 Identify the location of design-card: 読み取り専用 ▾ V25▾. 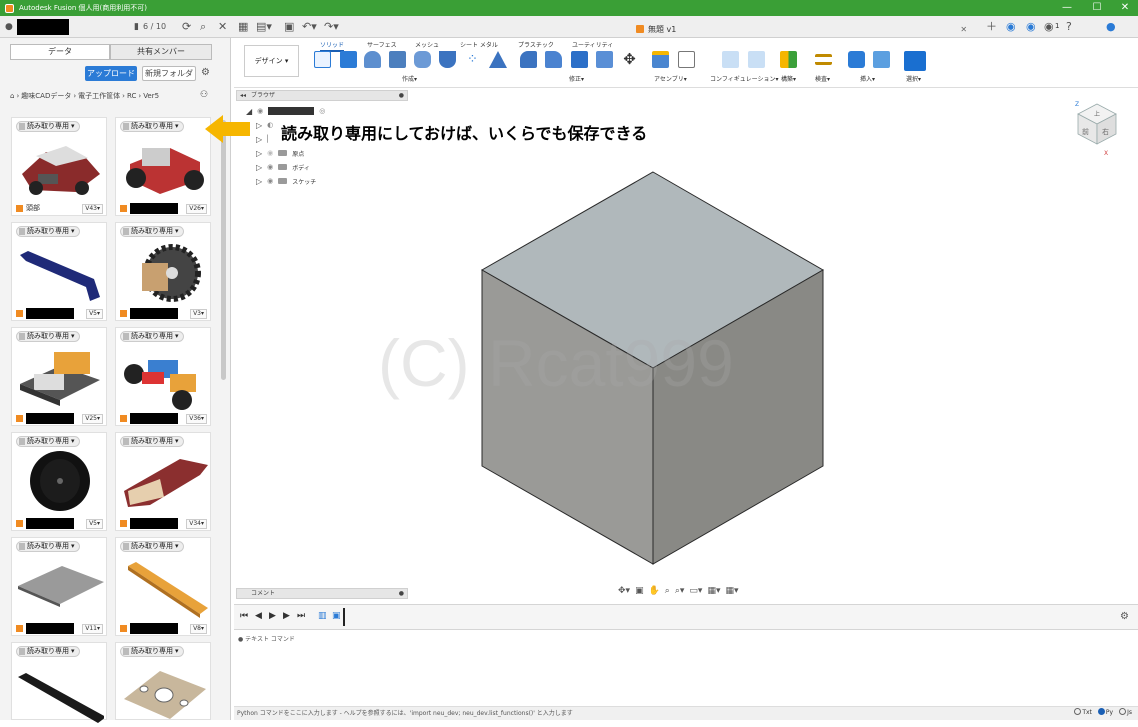
(59, 376).